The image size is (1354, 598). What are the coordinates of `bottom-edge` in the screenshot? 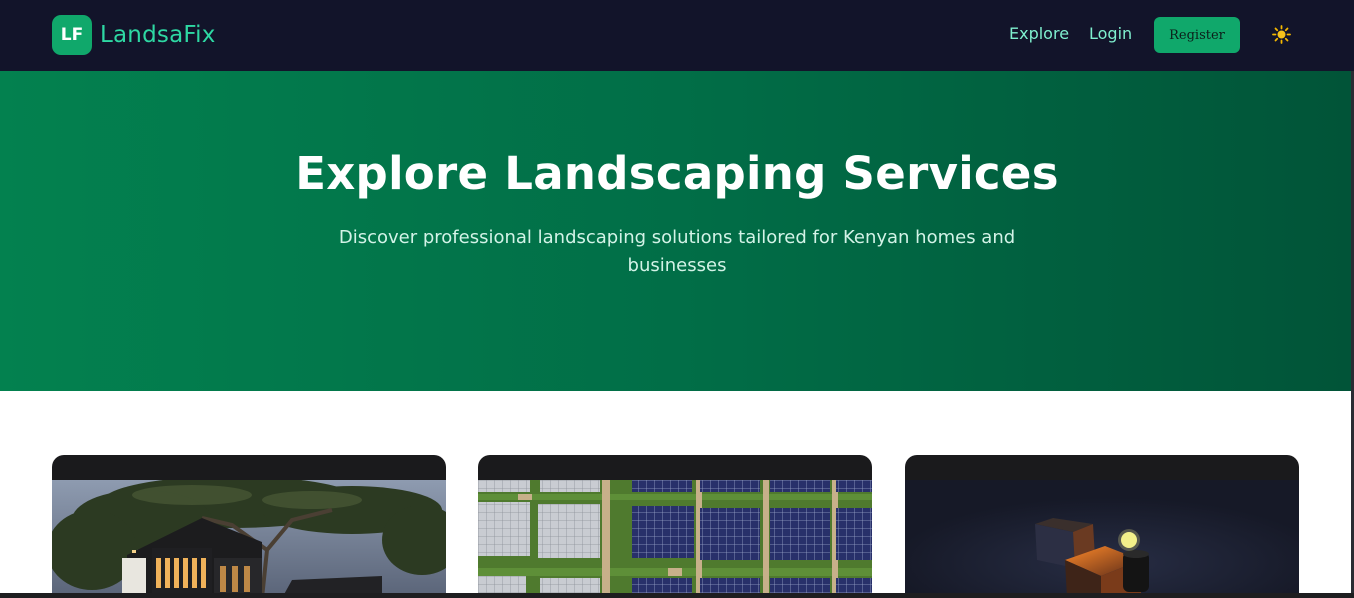 It's located at (677, 595).